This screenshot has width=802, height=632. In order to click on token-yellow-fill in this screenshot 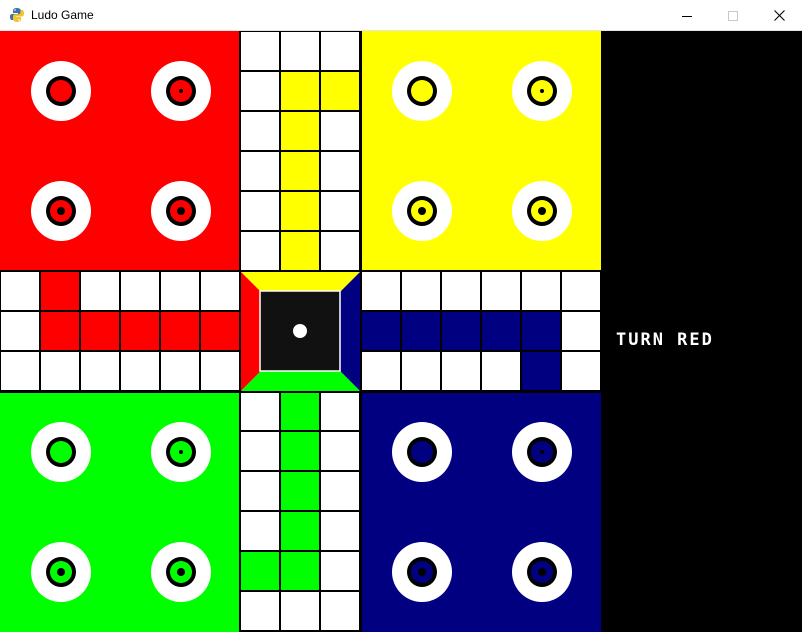, I will do `click(422, 91)`.